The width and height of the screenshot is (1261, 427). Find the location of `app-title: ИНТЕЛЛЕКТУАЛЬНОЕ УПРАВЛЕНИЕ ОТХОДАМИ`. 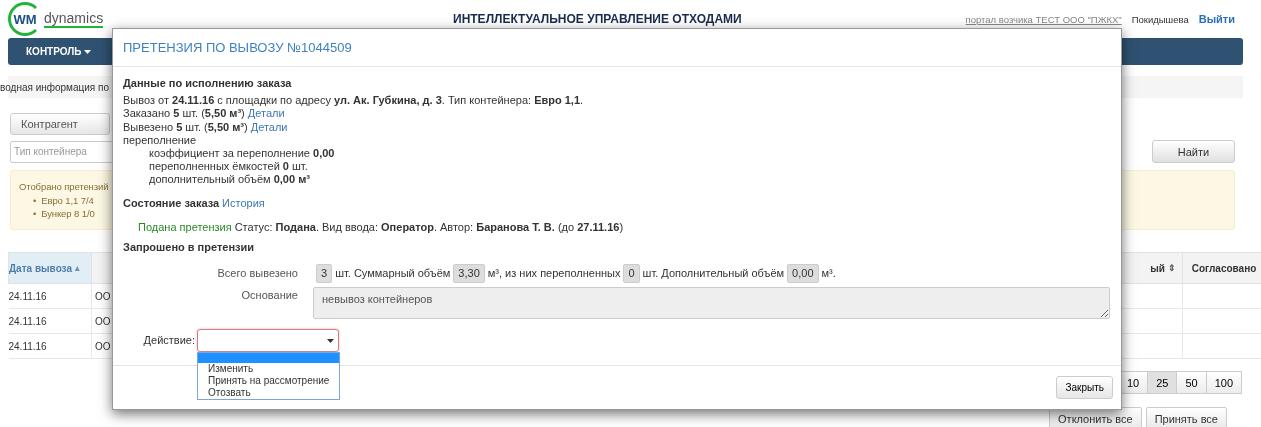

app-title: ИНТЕЛЛЕКТУАЛЬНОЕ УПРАВЛЕНИЕ ОТХОДАМИ is located at coordinates (597, 19).